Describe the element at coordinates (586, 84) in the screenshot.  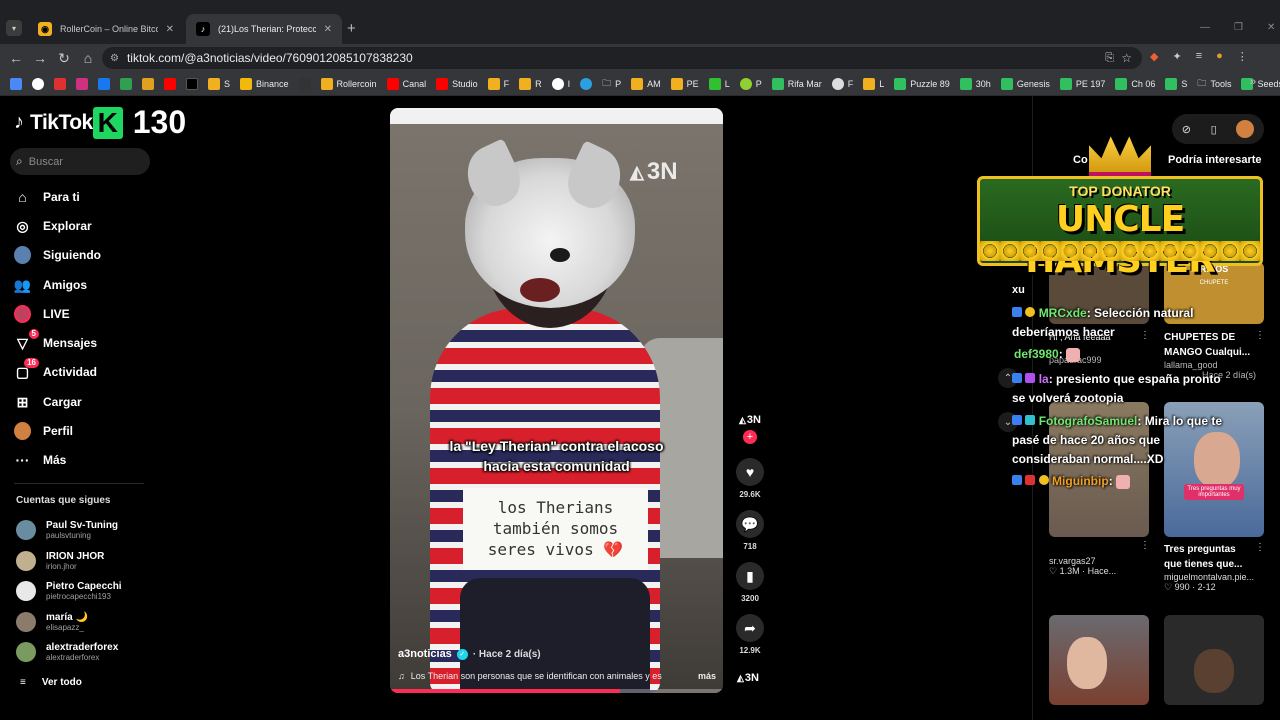
I see `bookmark-telegram` at that location.